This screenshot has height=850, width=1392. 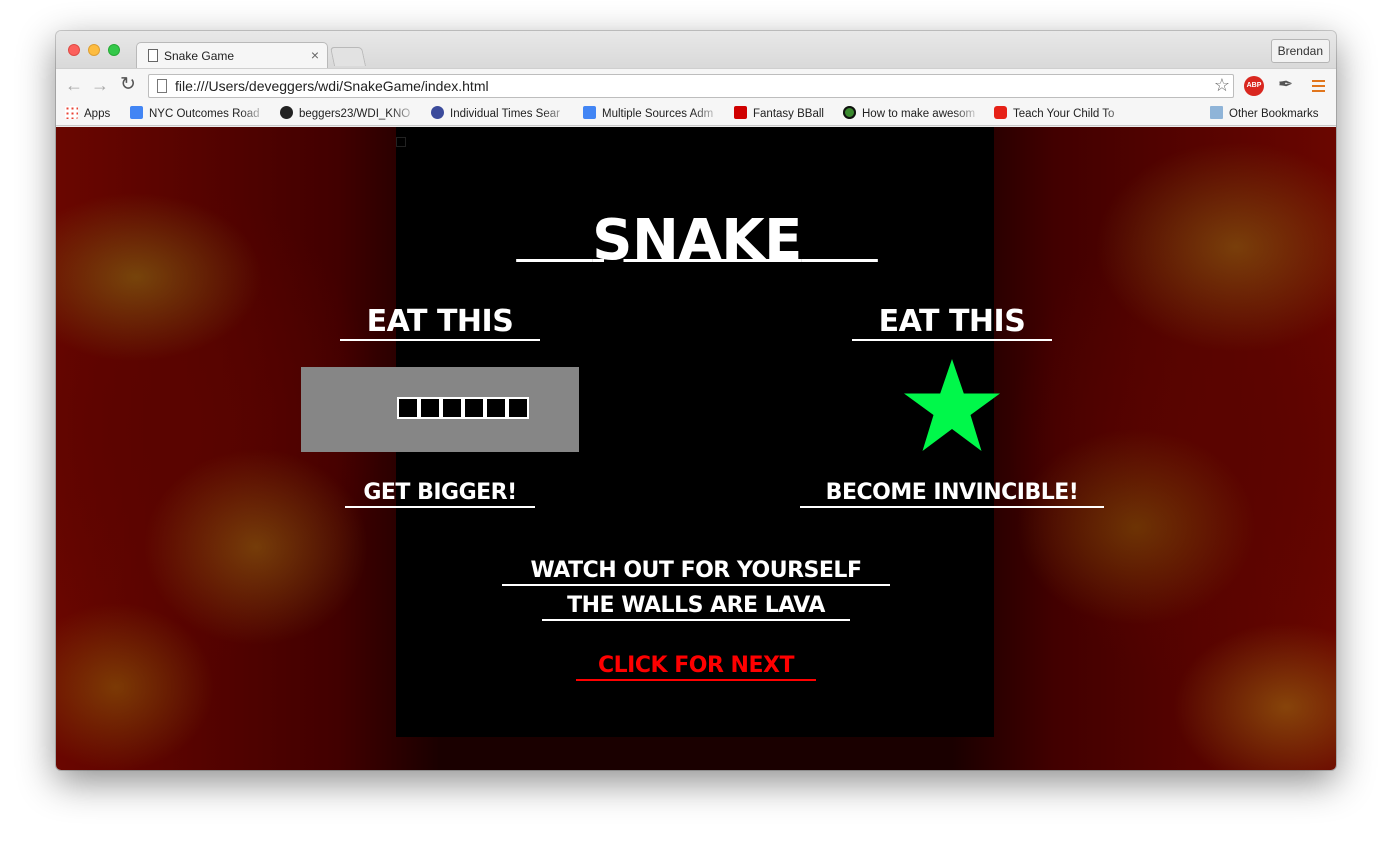 I want to click on bookmark-fantasy-bball: Fantasy BBall, so click(x=784, y=114).